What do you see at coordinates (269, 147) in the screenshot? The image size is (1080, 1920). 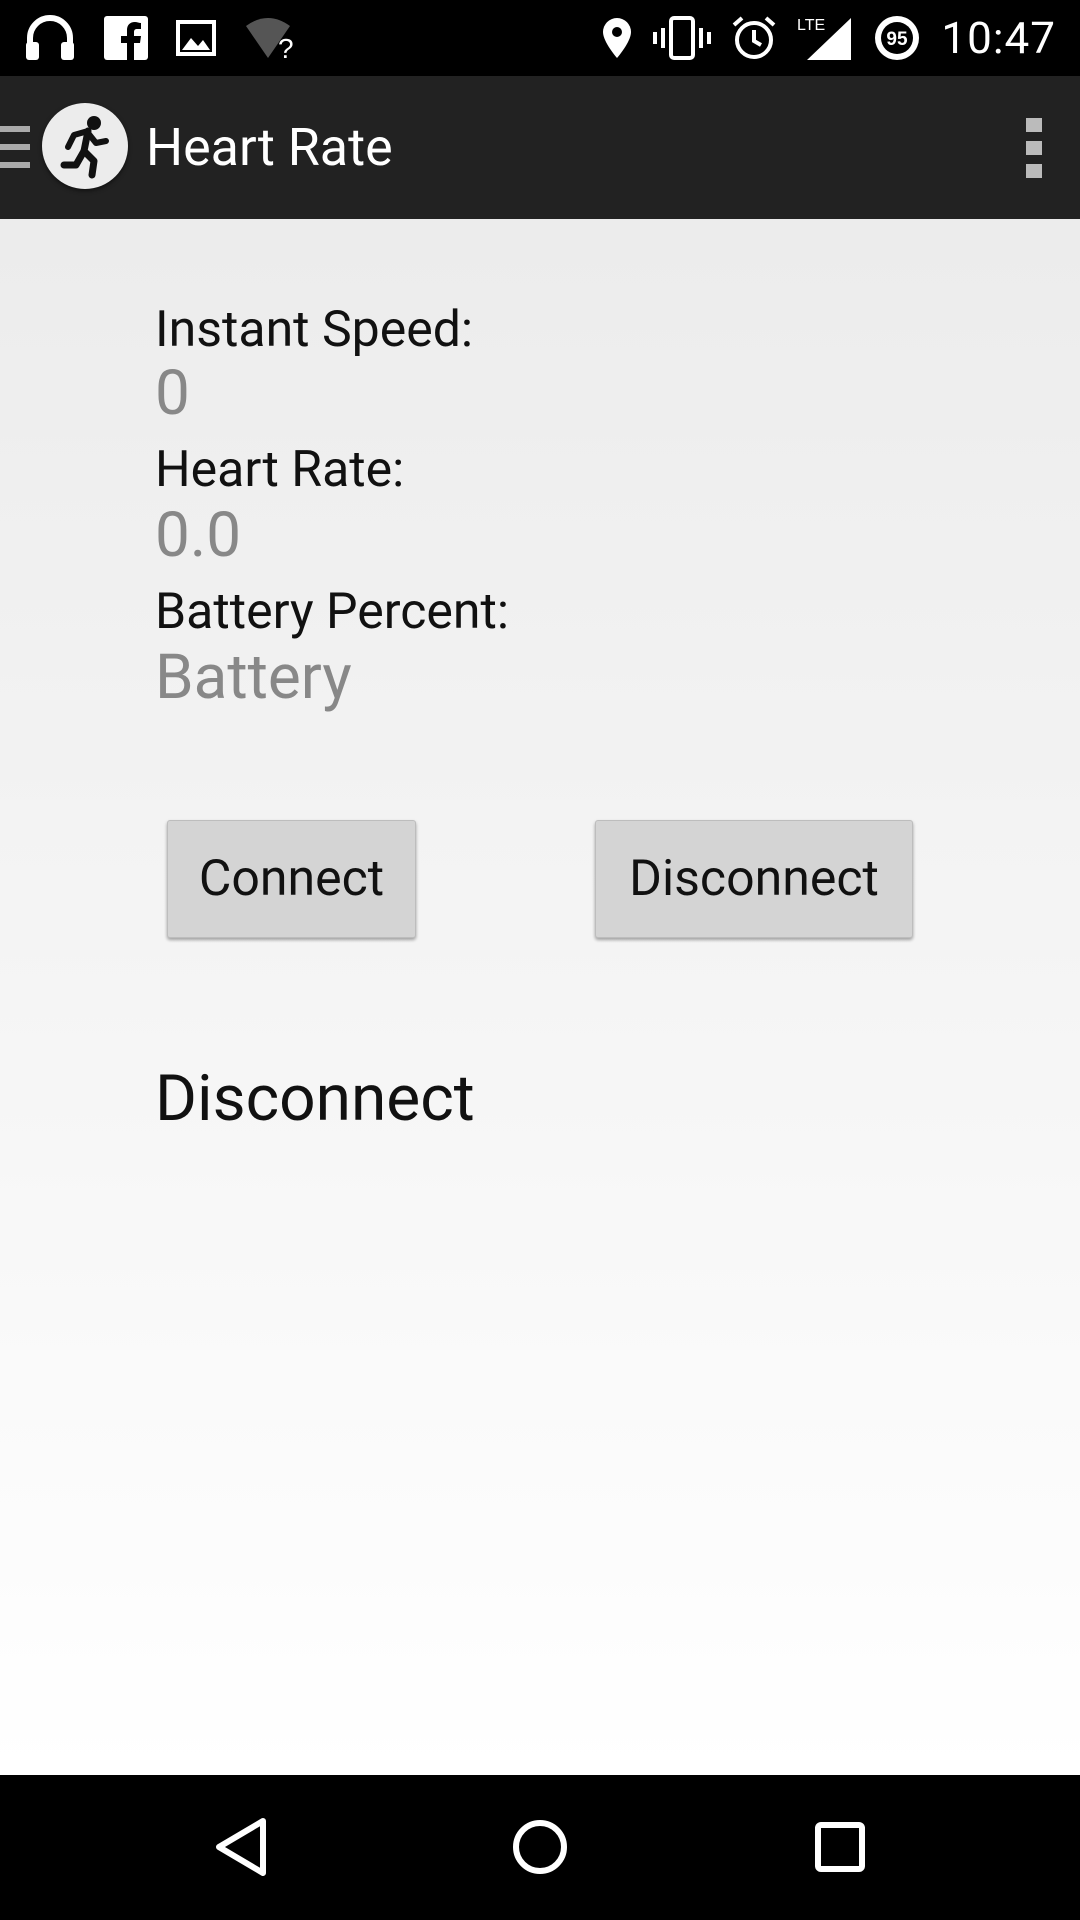 I see `app-title: Heart Rate` at bounding box center [269, 147].